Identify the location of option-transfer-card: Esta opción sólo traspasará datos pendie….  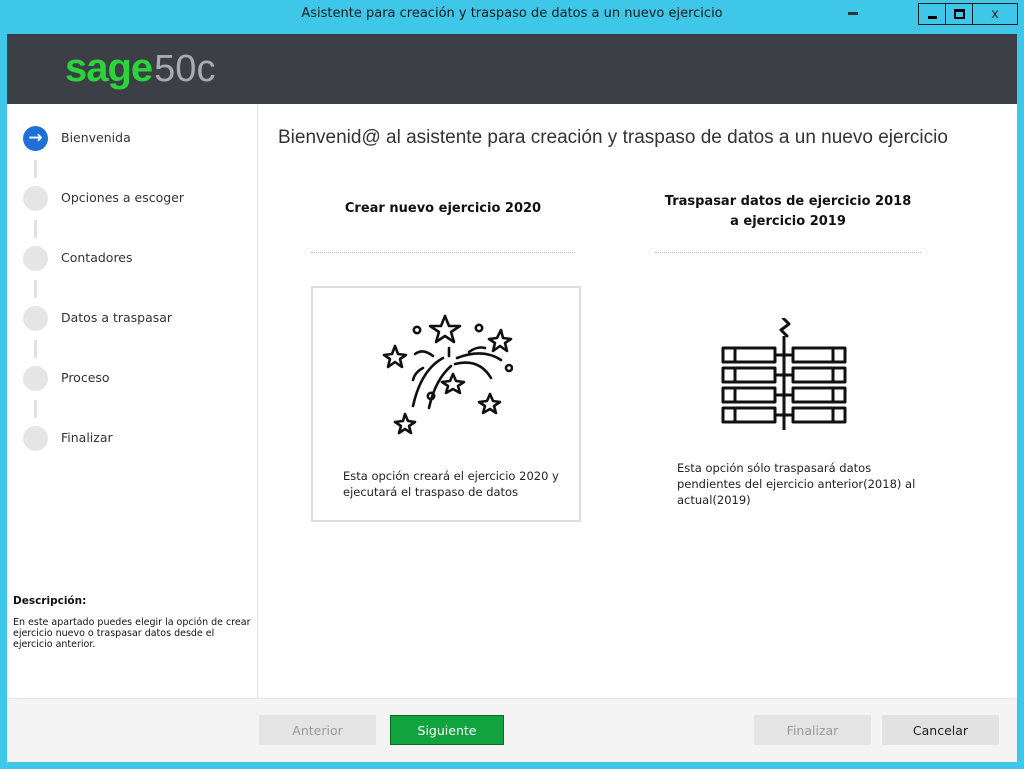
(790, 404).